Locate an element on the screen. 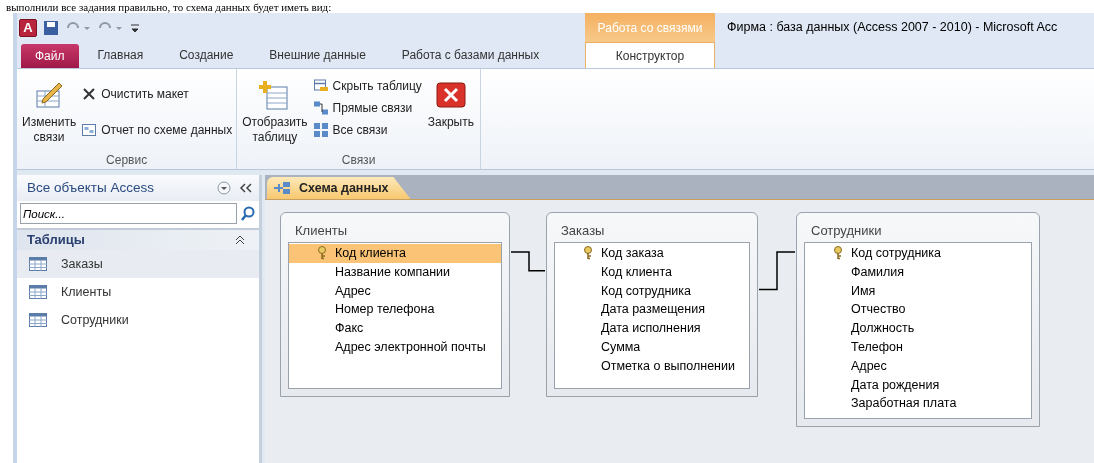  field-name: Должность is located at coordinates (883, 329).